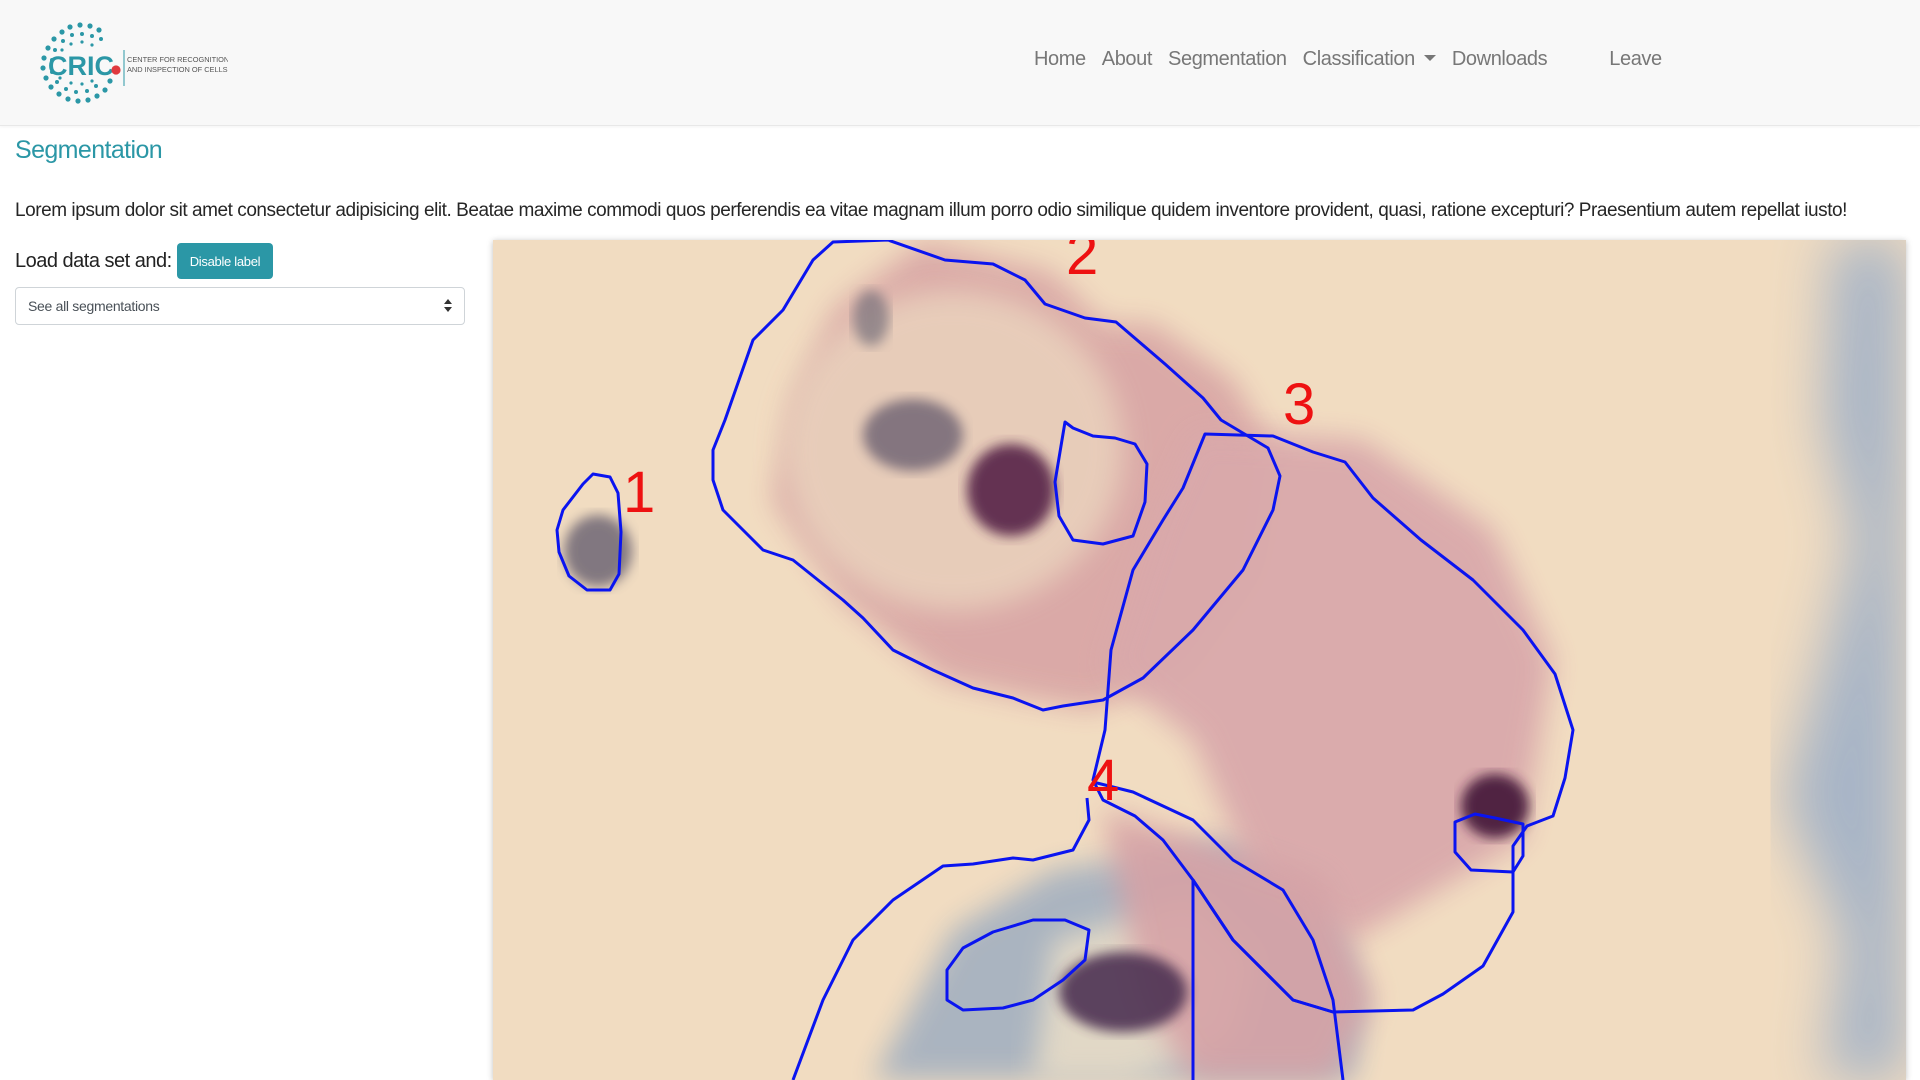  I want to click on nav-segmentation: Segmentation, so click(1227, 59).